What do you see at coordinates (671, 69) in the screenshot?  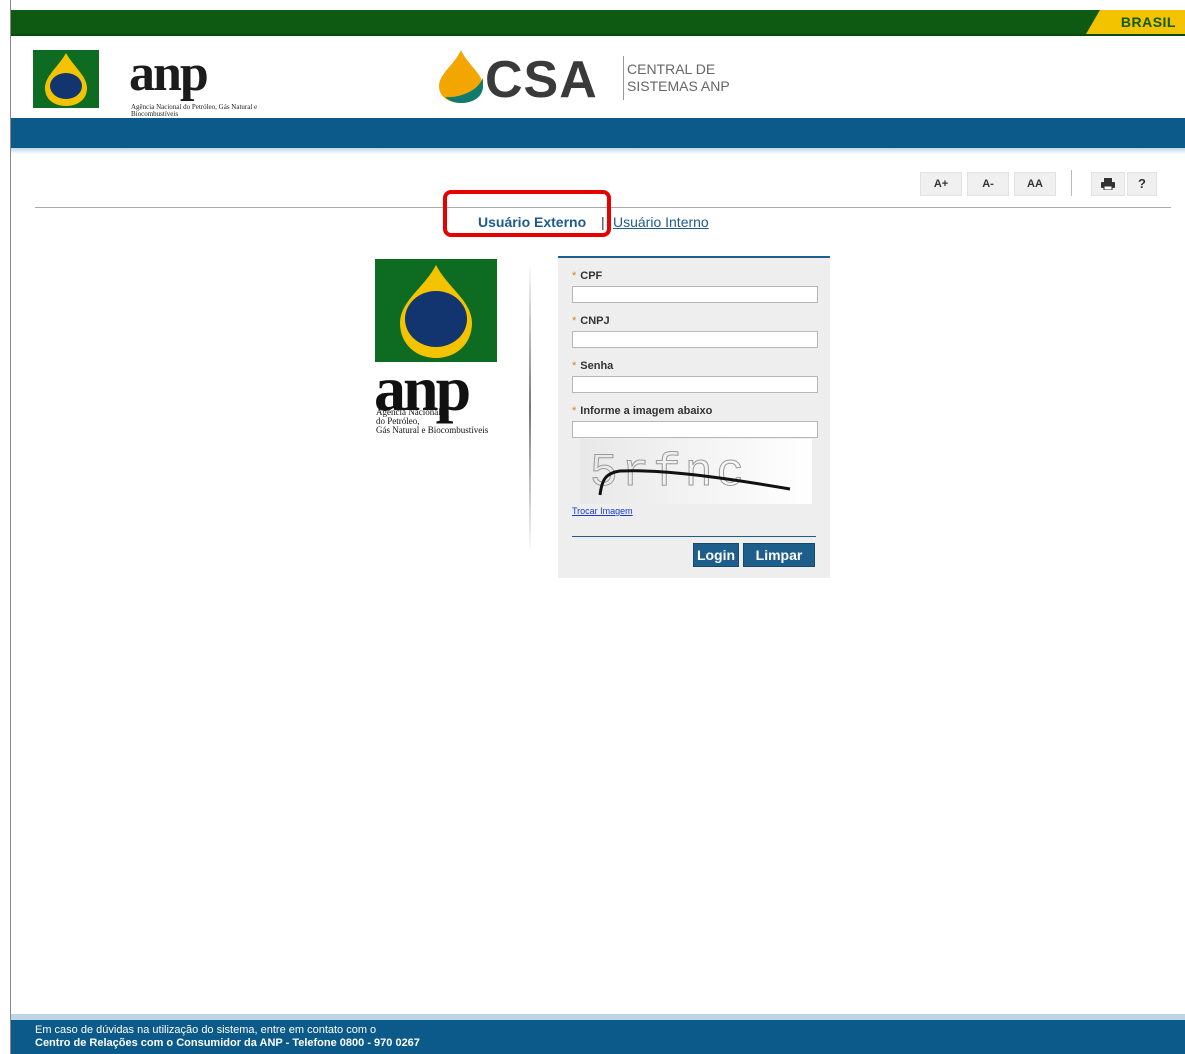 I see `csa-subtitle-line1: CENTRAL DE` at bounding box center [671, 69].